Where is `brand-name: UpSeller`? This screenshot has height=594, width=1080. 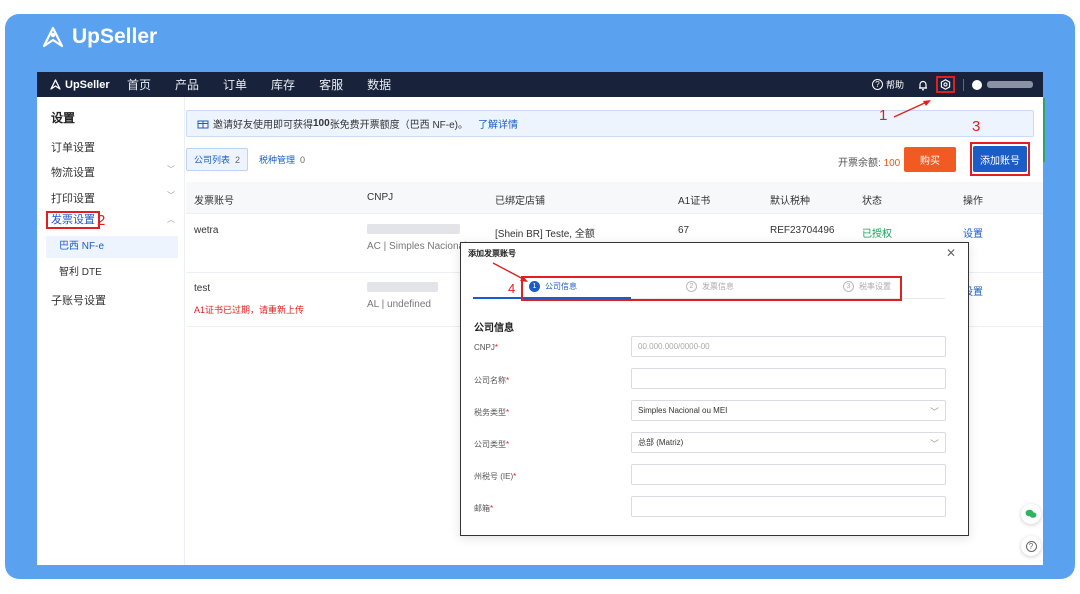 brand-name: UpSeller is located at coordinates (115, 36).